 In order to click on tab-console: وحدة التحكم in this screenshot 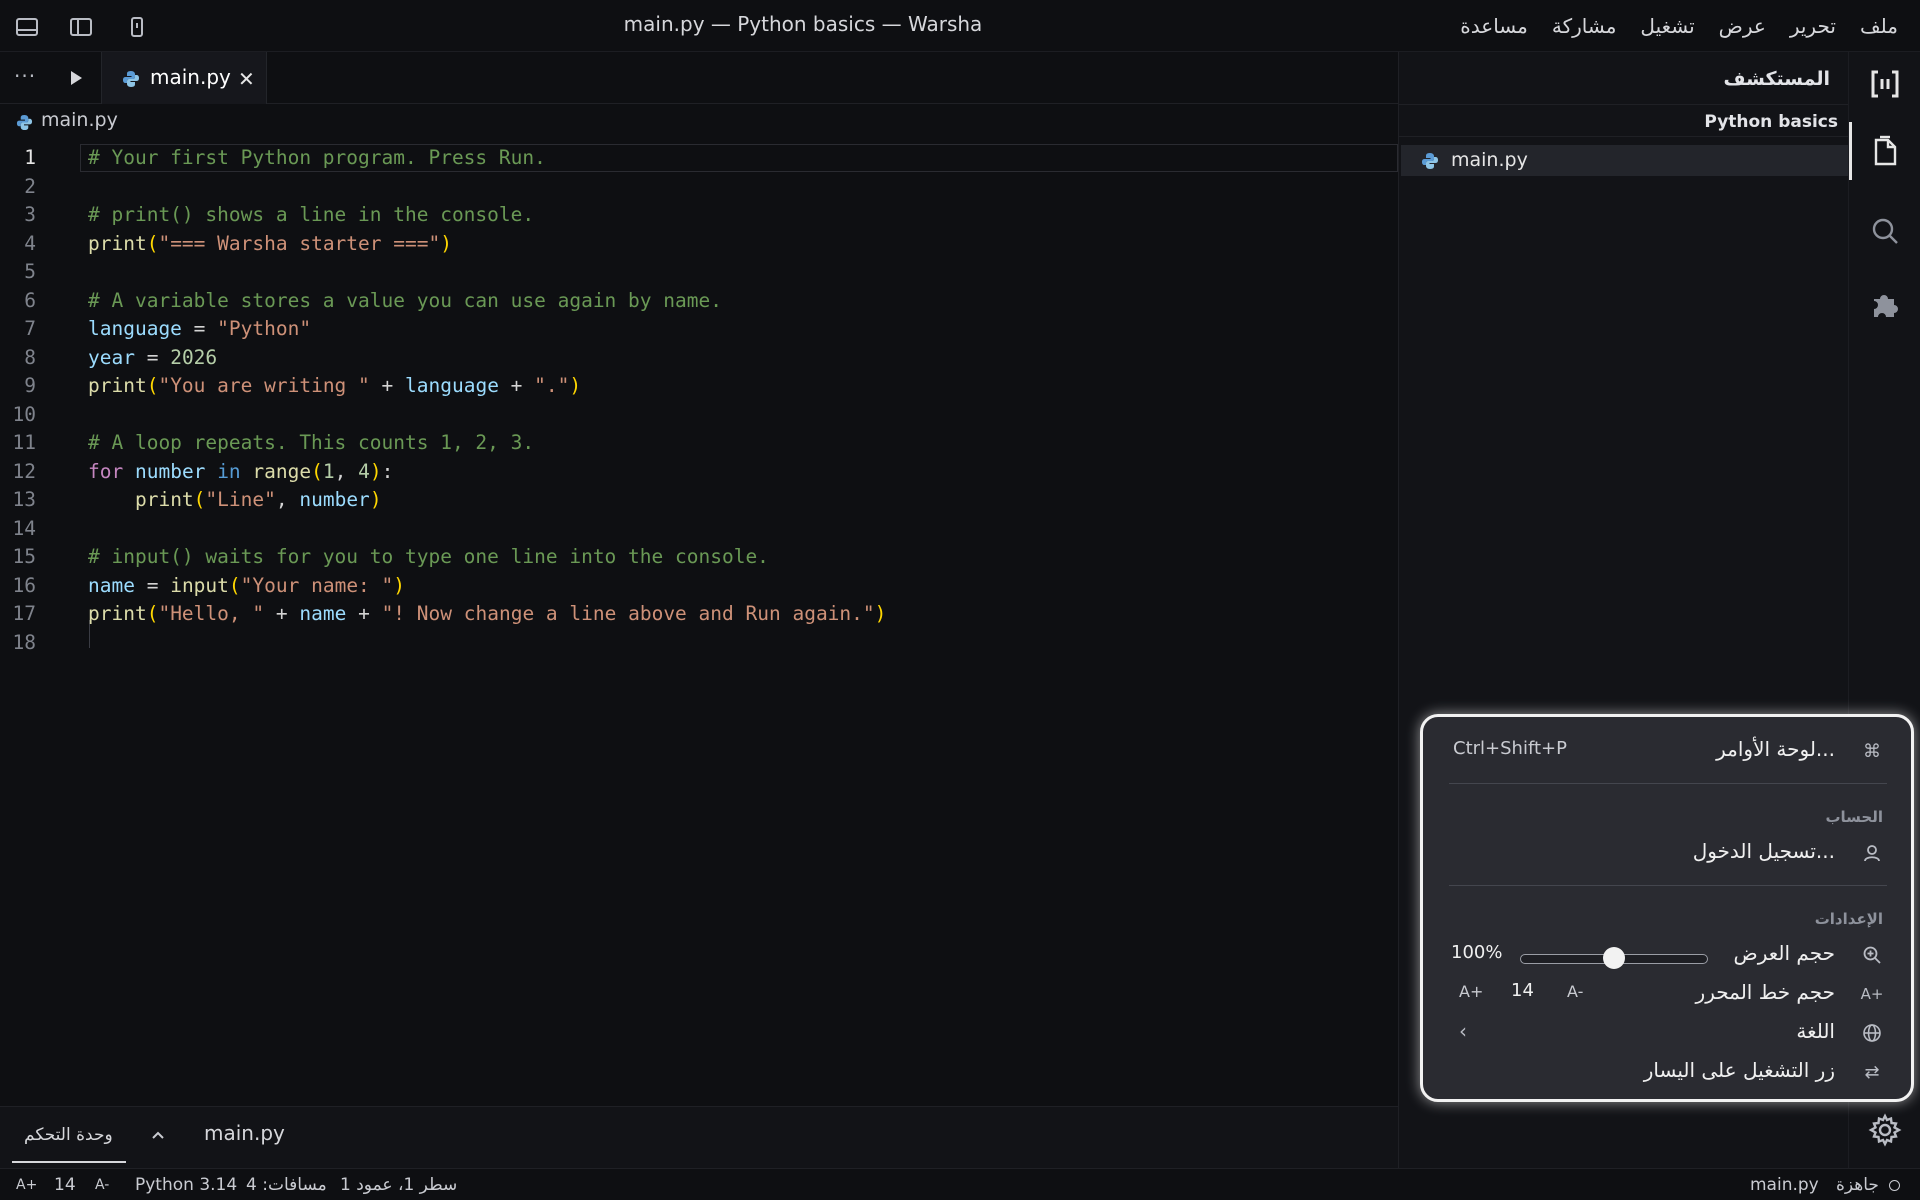, I will do `click(69, 1135)`.